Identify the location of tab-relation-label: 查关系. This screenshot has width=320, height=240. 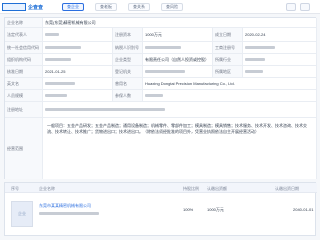
(139, 6).